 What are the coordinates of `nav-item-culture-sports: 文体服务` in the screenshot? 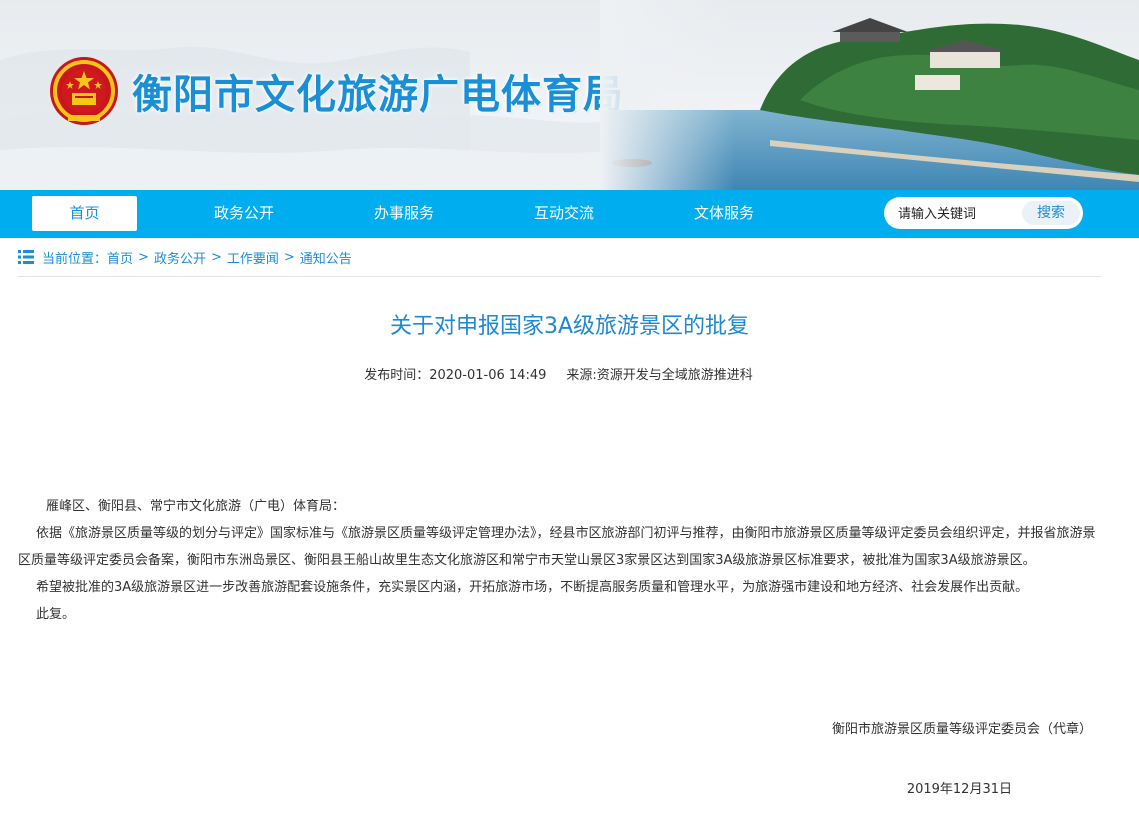 It's located at (724, 213).